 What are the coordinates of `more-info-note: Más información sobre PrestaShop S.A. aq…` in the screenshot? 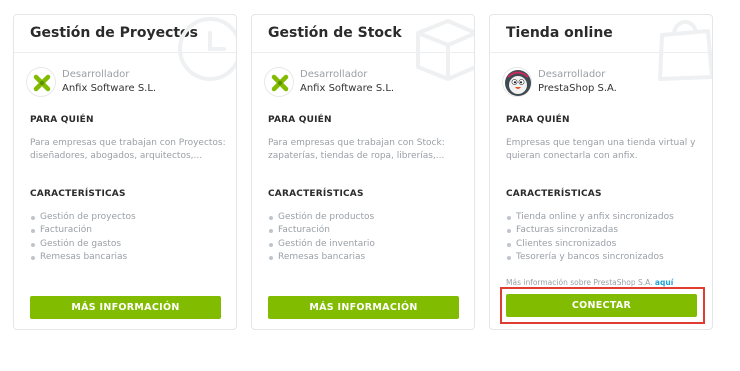 It's located at (589, 282).